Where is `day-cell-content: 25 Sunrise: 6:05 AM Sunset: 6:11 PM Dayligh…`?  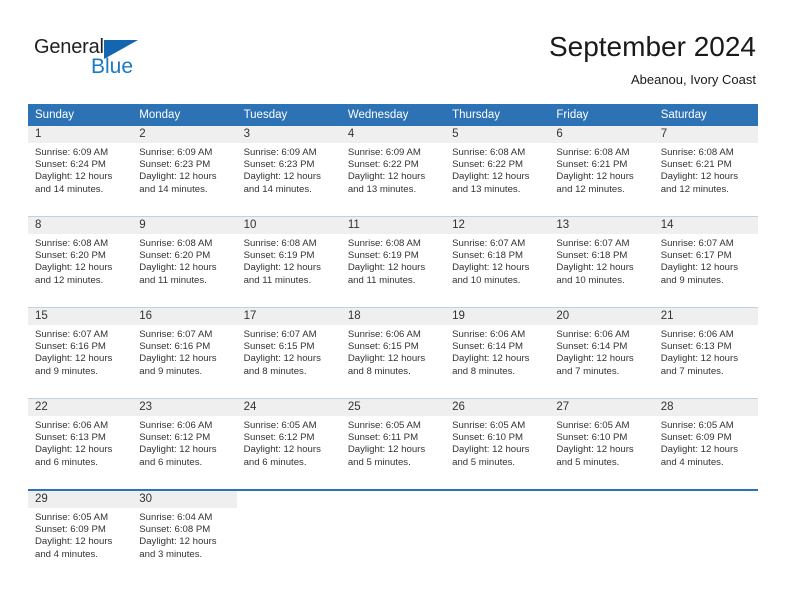
day-cell-content: 25 Sunrise: 6:05 AM Sunset: 6:11 PM Dayligh… is located at coordinates (393, 444).